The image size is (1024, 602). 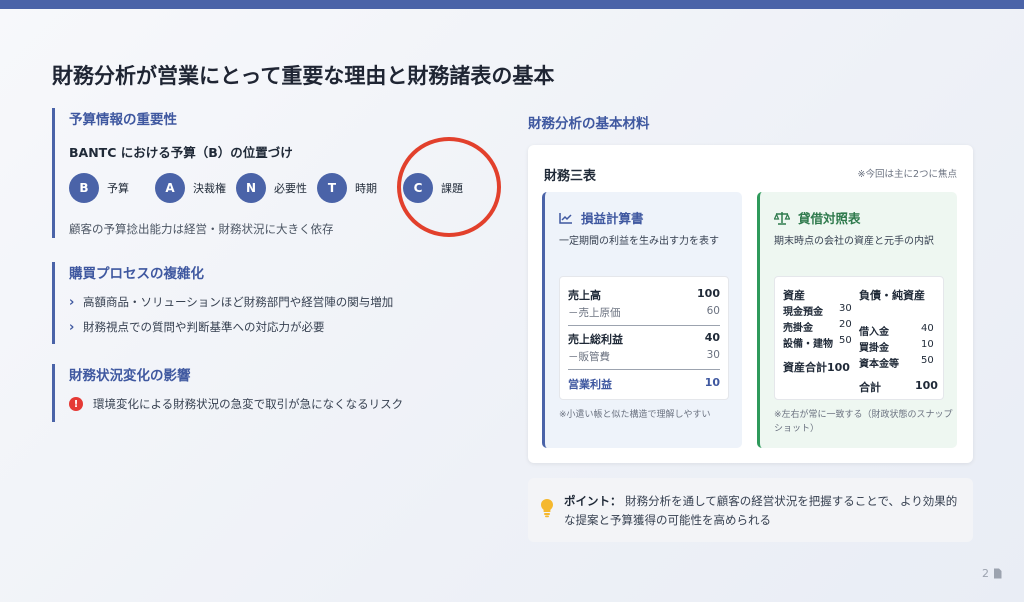 What do you see at coordinates (449, 187) in the screenshot?
I see `annotation-circle` at bounding box center [449, 187].